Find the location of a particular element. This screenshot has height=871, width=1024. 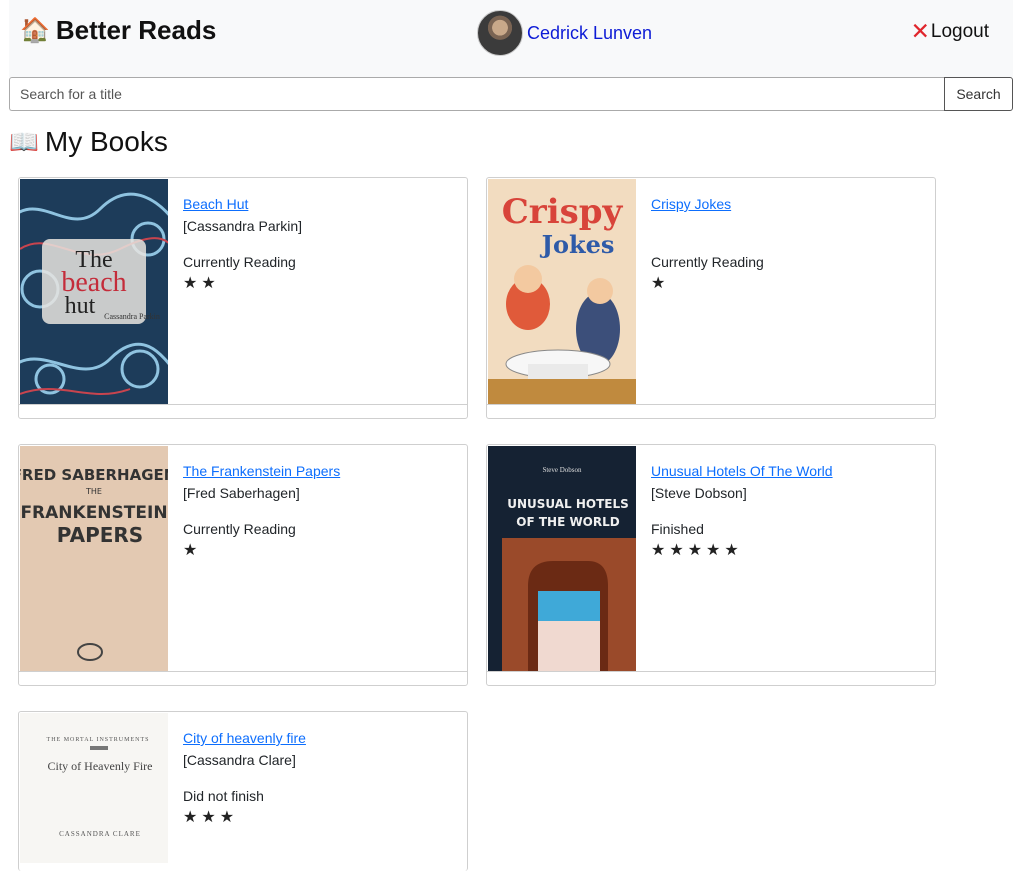

brand-link: 🏠 Better Reads is located at coordinates (118, 30).